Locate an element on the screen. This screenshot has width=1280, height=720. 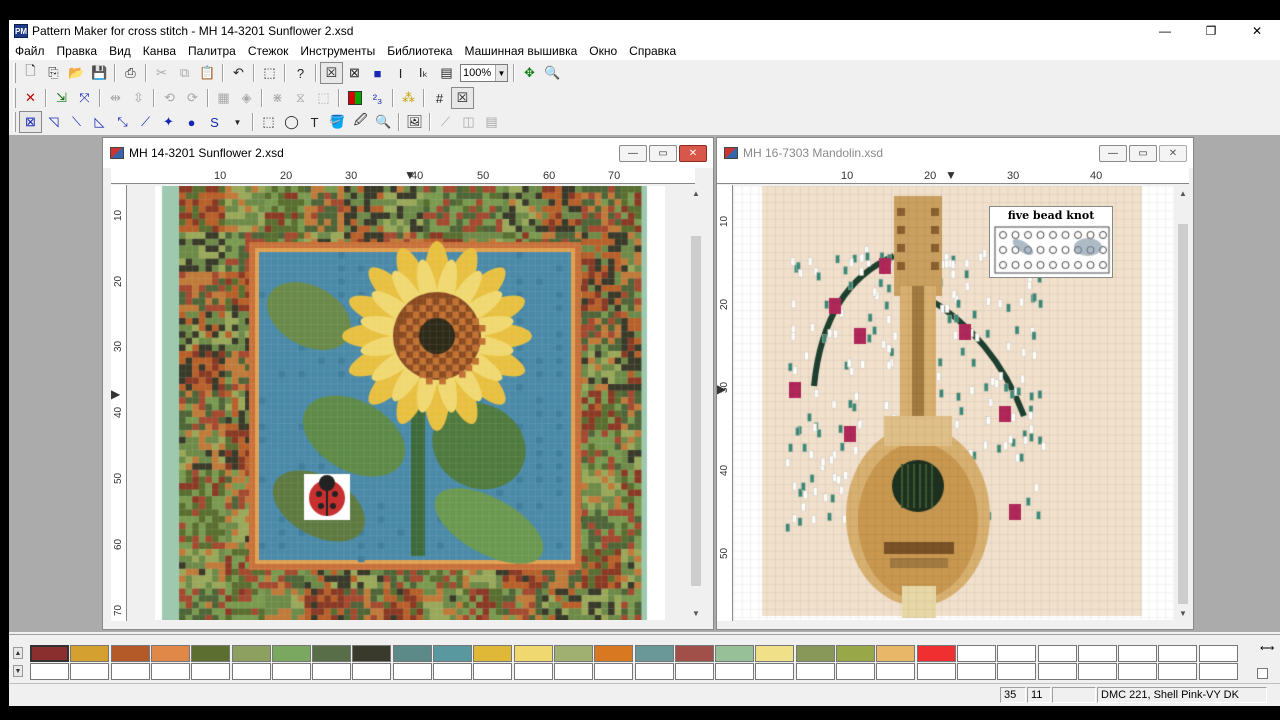
menu-help: Справка is located at coordinates (652, 51).